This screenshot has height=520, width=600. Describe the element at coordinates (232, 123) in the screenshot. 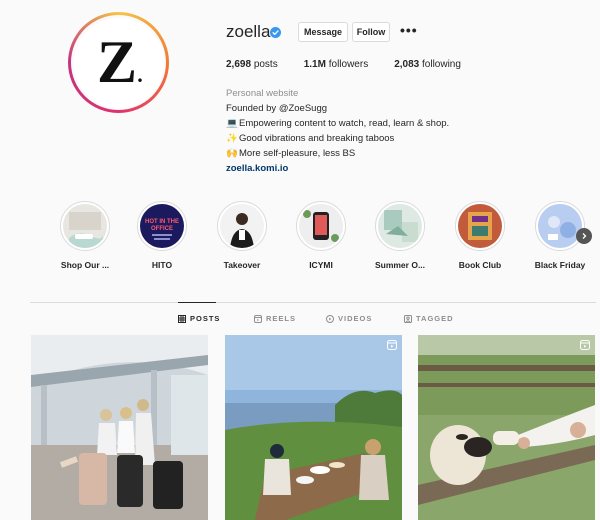

I see `laptop-icon: 💻` at that location.